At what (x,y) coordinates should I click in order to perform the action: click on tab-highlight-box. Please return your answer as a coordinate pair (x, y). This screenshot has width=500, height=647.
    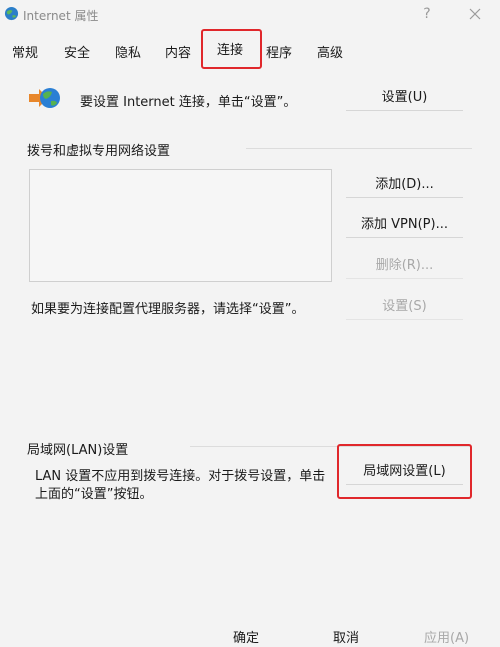
    Looking at the image, I should click on (231, 49).